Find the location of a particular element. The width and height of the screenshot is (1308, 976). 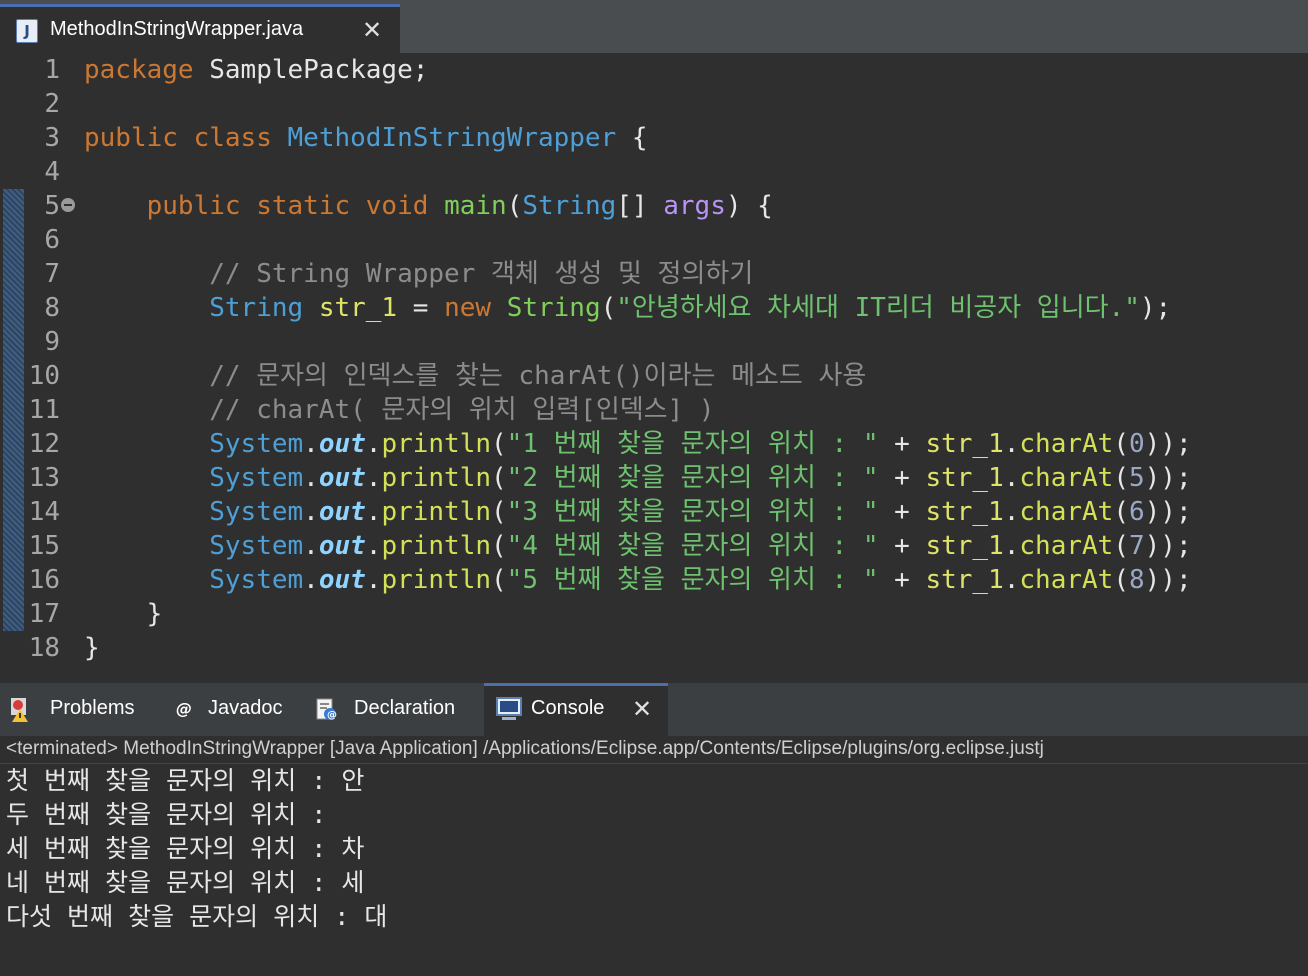

line-number: 6 is located at coordinates (52, 240).